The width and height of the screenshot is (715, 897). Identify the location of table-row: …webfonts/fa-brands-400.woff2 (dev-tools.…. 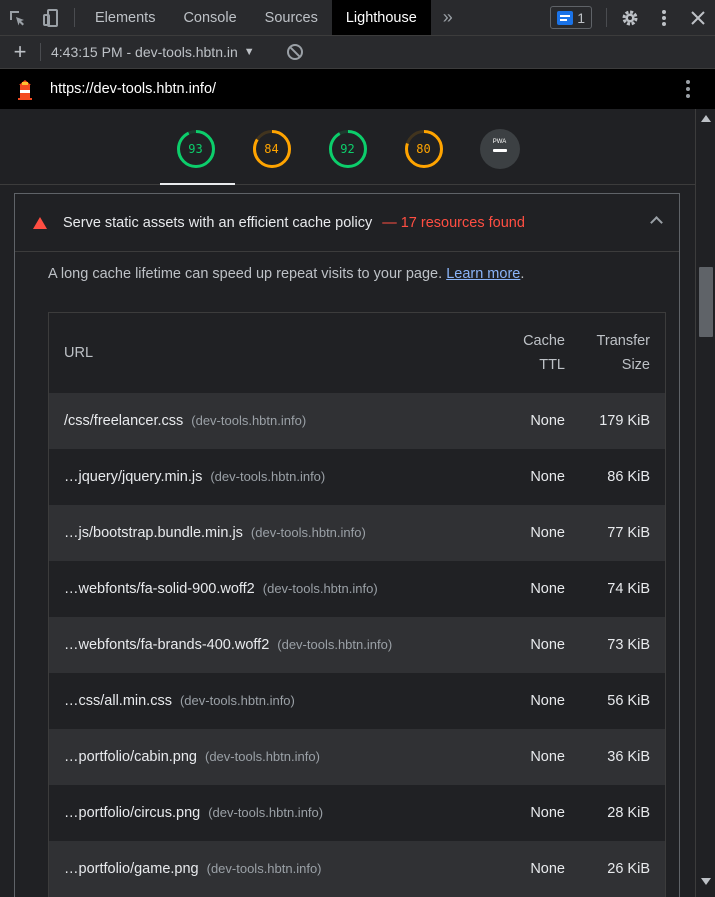
(357, 645).